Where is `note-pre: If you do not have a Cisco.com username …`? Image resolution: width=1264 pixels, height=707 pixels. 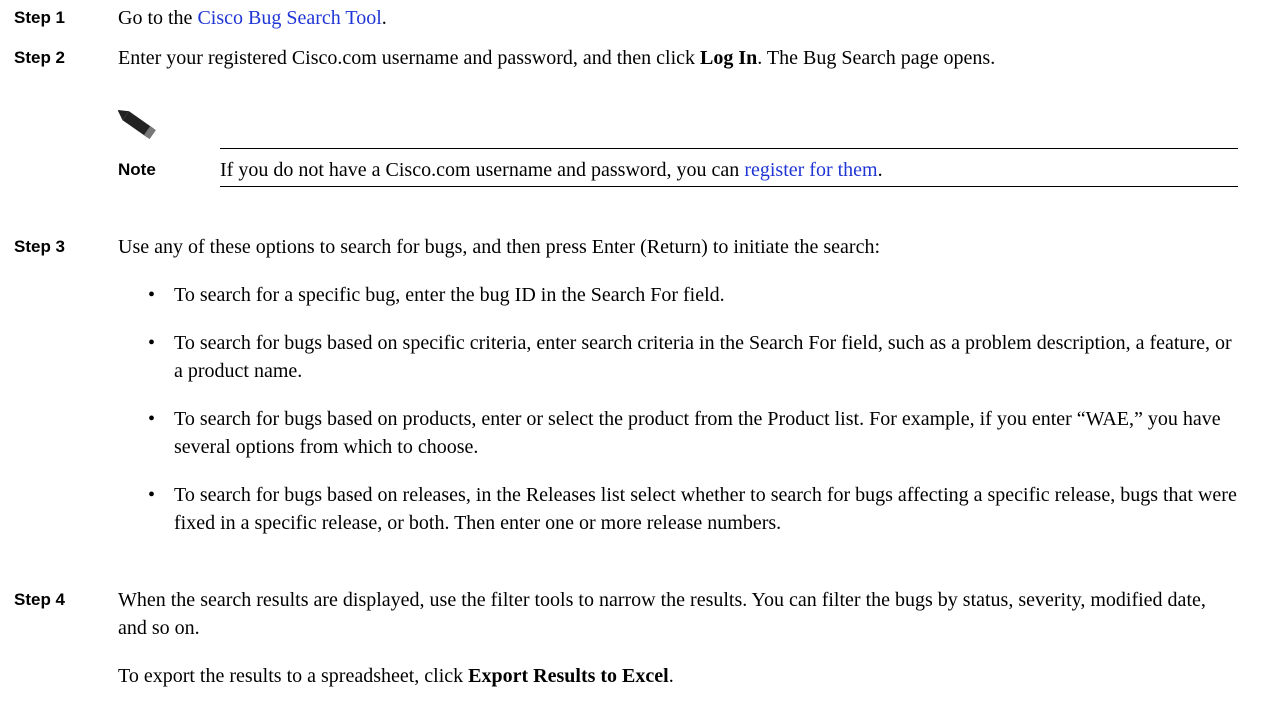 note-pre: If you do not have a Cisco.com username … is located at coordinates (482, 170).